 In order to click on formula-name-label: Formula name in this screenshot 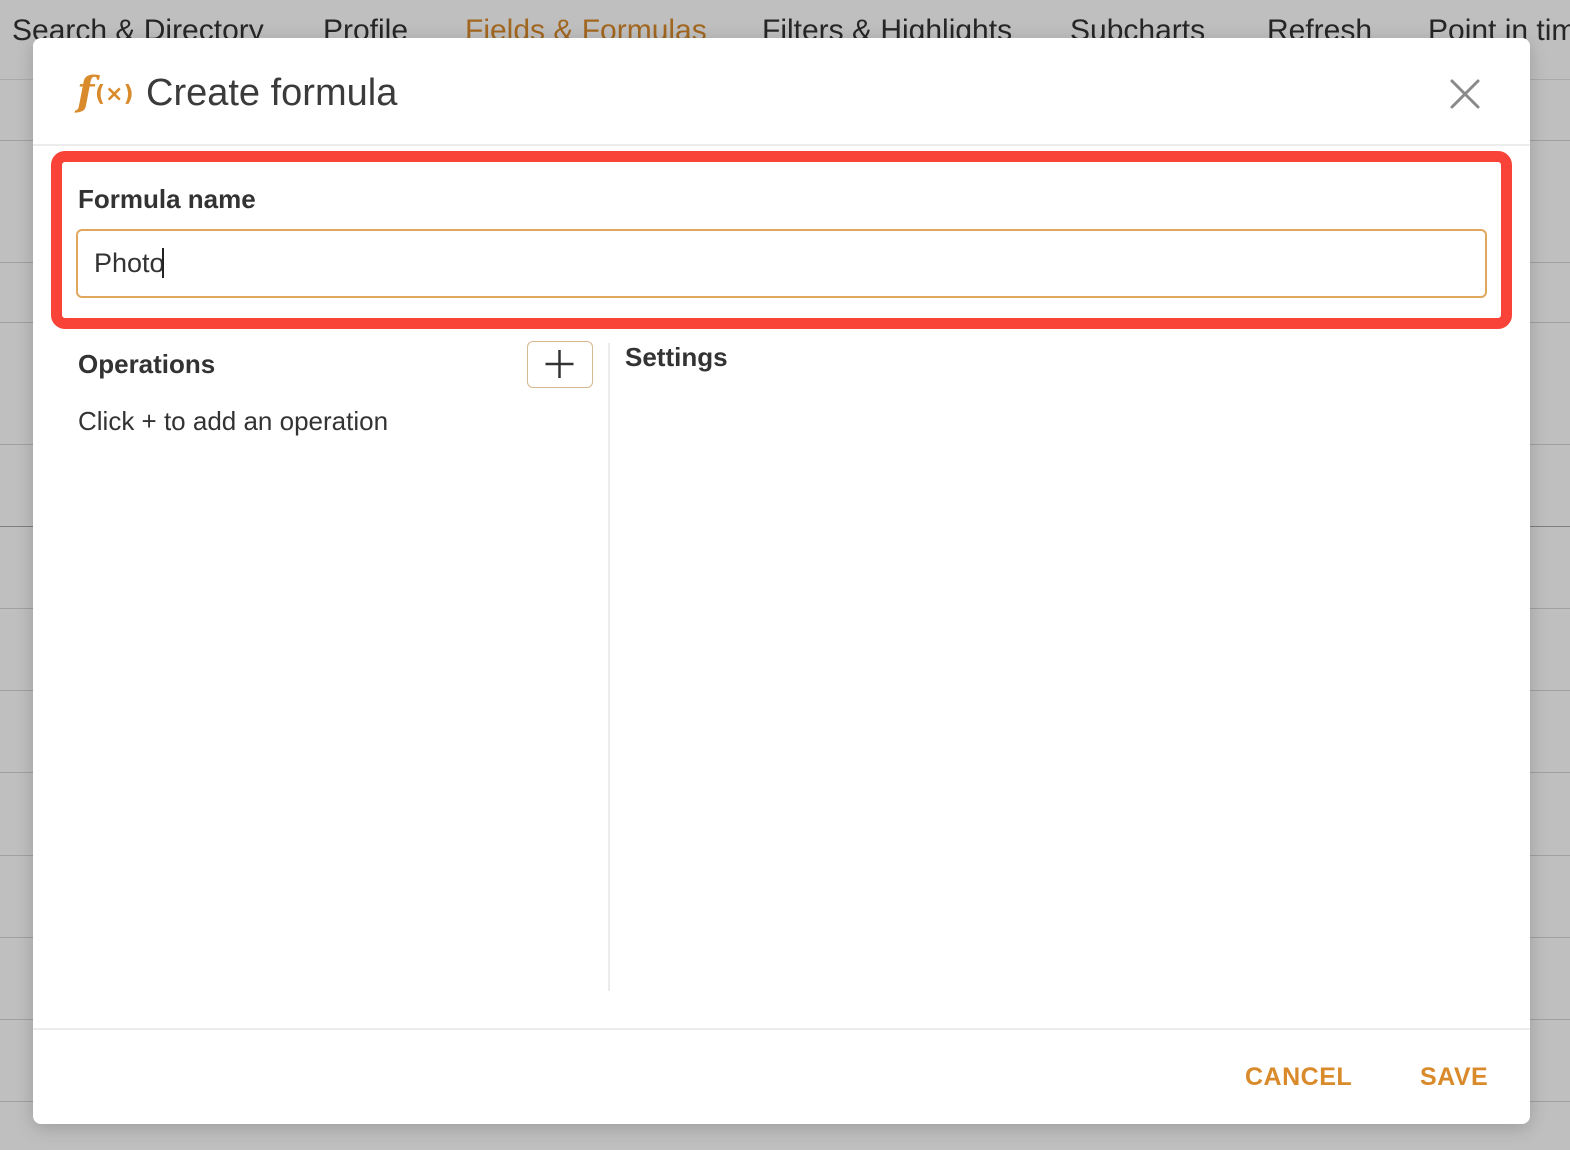, I will do `click(167, 199)`.